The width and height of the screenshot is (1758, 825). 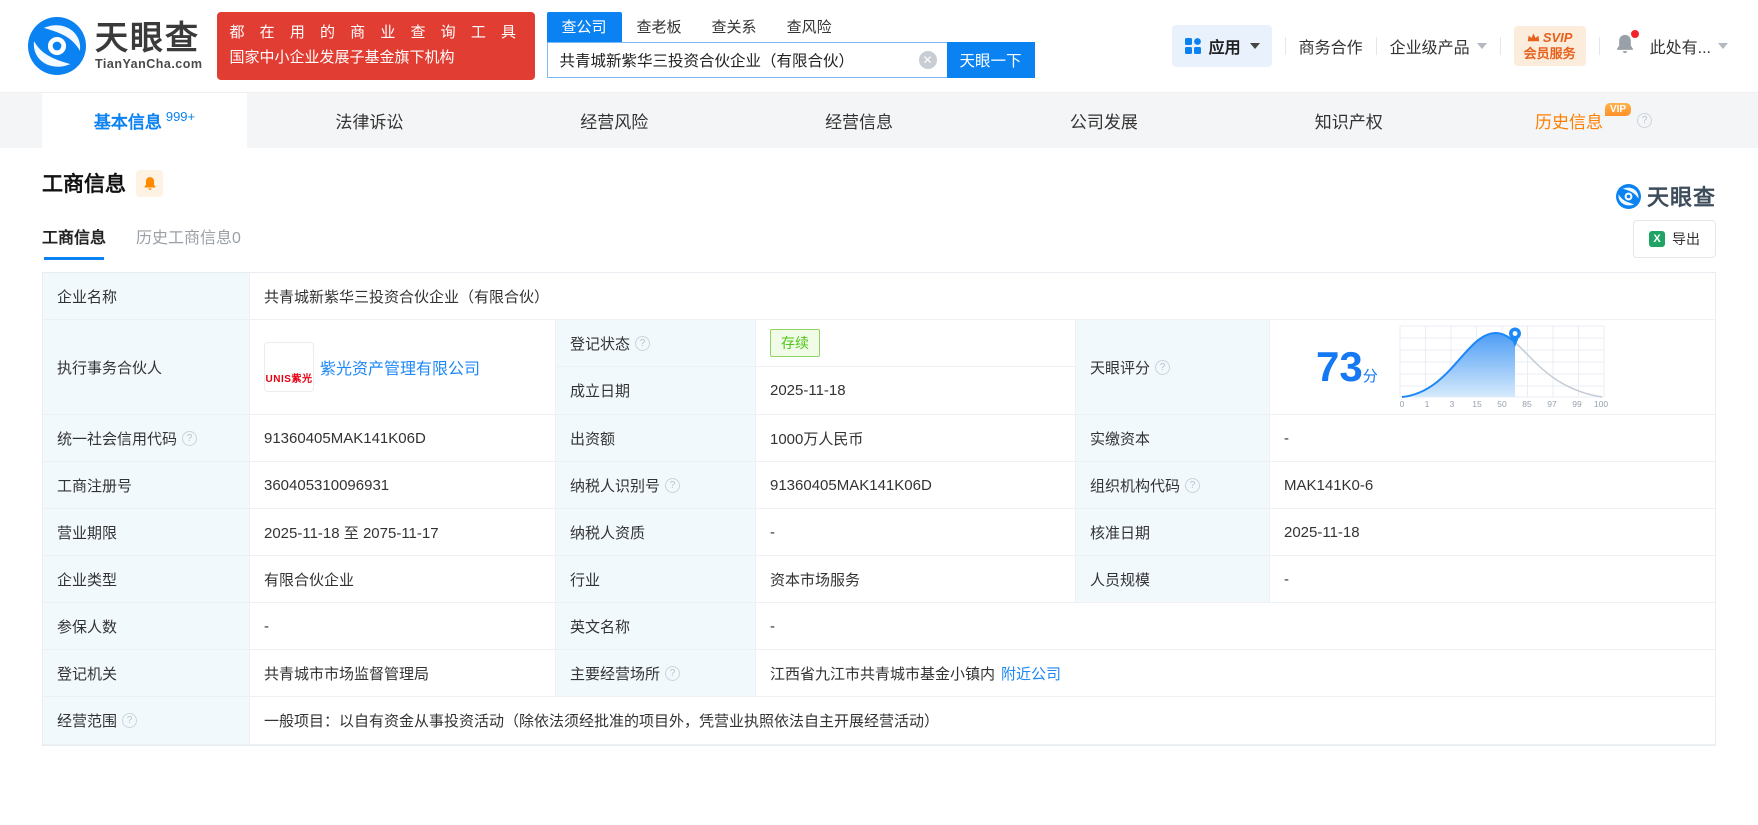 What do you see at coordinates (615, 486) in the screenshot?
I see `taxpayer-id-label: 纳税人识别号` at bounding box center [615, 486].